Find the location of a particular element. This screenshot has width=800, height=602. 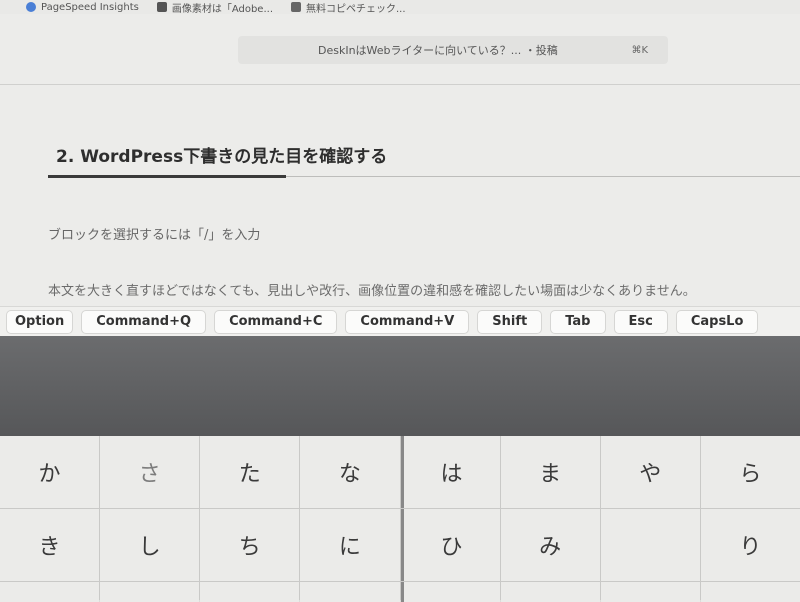

kana-key: ま is located at coordinates (550, 472).